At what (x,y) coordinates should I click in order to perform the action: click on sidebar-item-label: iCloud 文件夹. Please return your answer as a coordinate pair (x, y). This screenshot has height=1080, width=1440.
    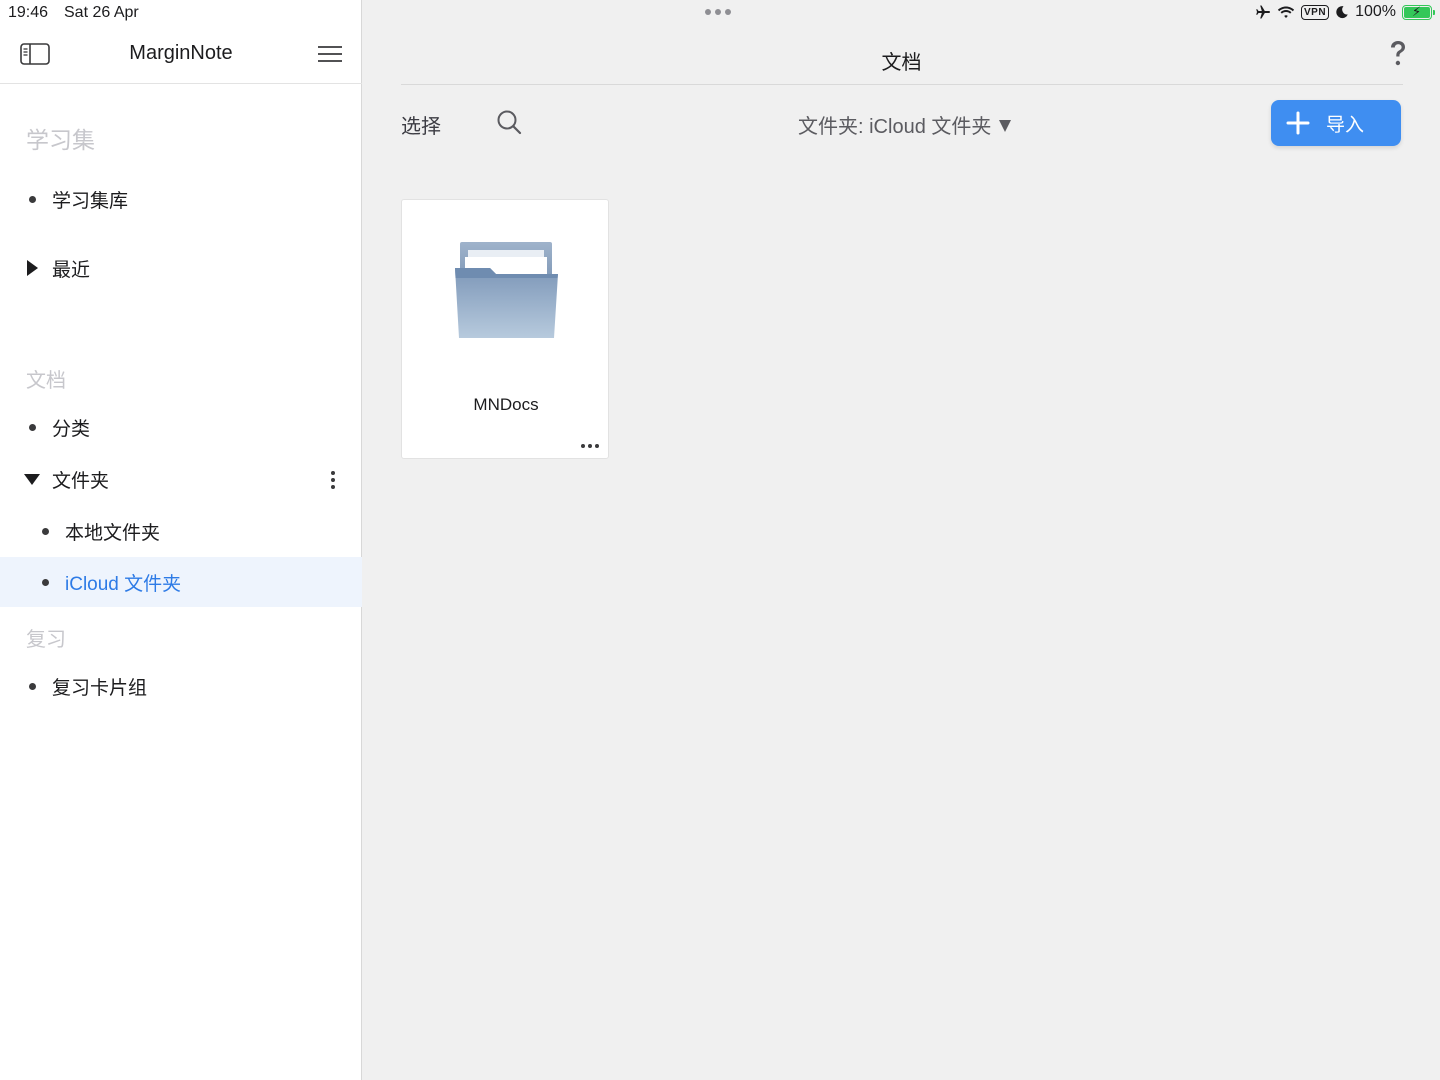
    Looking at the image, I should click on (123, 584).